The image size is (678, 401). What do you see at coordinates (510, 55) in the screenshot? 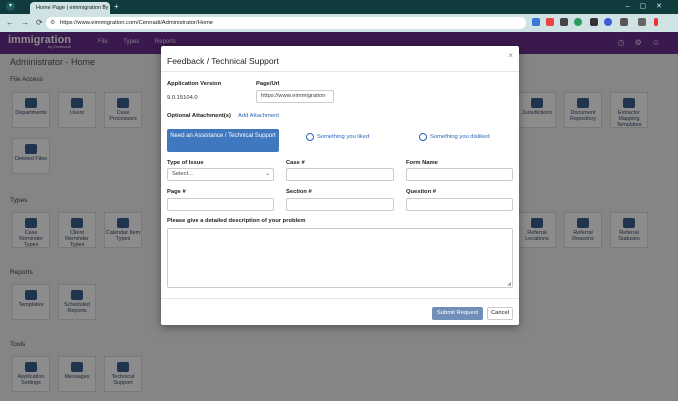
I see `close-icon: ×` at bounding box center [510, 55].